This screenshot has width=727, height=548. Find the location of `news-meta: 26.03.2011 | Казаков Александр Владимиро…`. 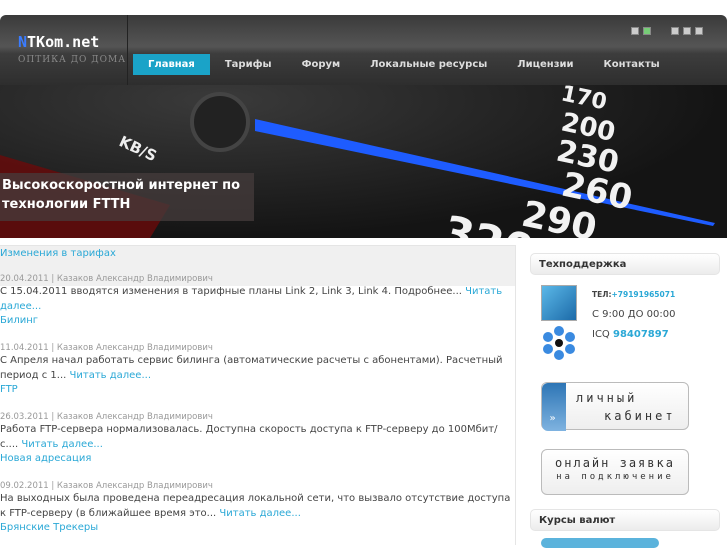

news-meta: 26.03.2011 | Казаков Александр Владимиро… is located at coordinates (106, 417).